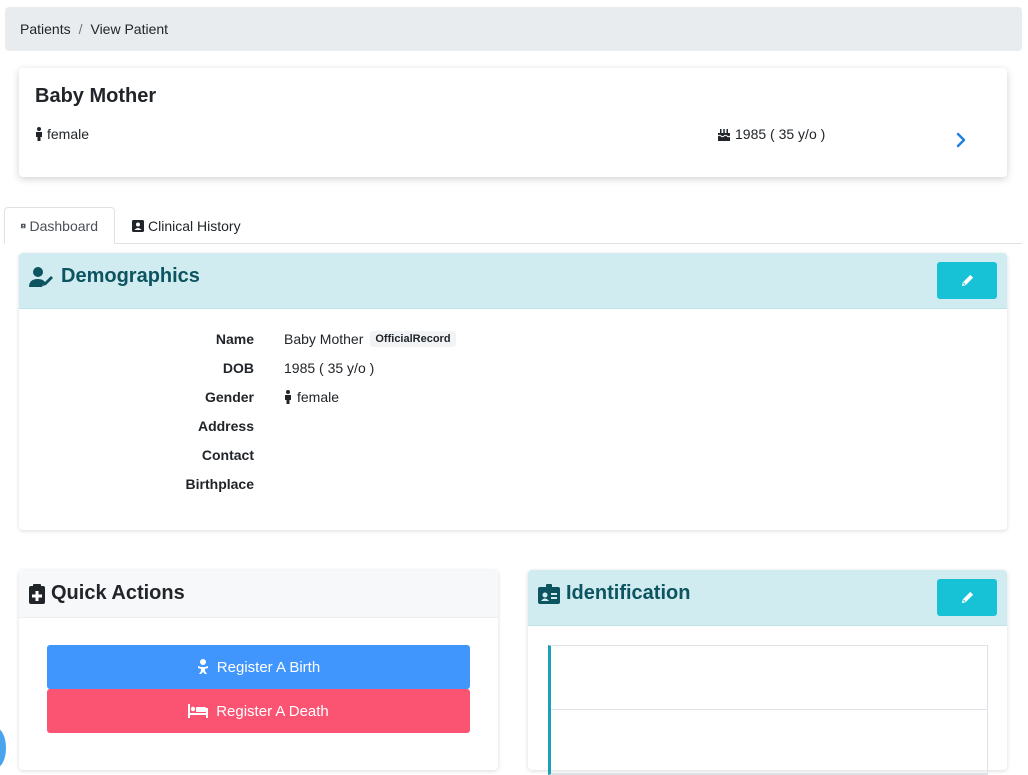 Image resolution: width=1028 pixels, height=775 pixels. What do you see at coordinates (513, 486) in the screenshot?
I see `demographics-row-birthplace: Birthplace` at bounding box center [513, 486].